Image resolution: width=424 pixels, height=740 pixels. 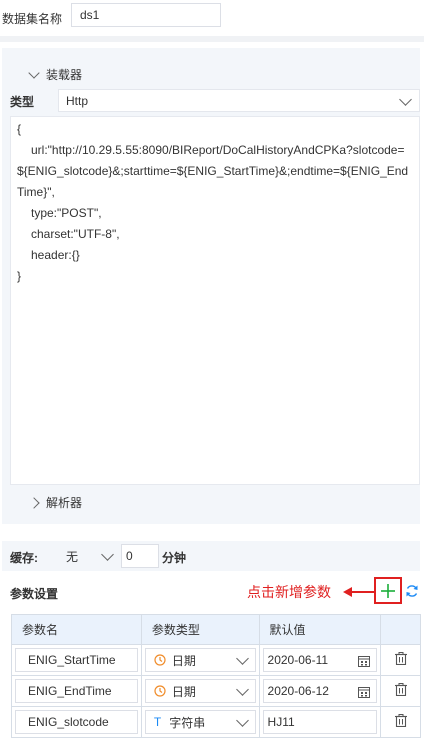 I want to click on param-name-value: ENIG_StartTime, so click(x=72, y=660).